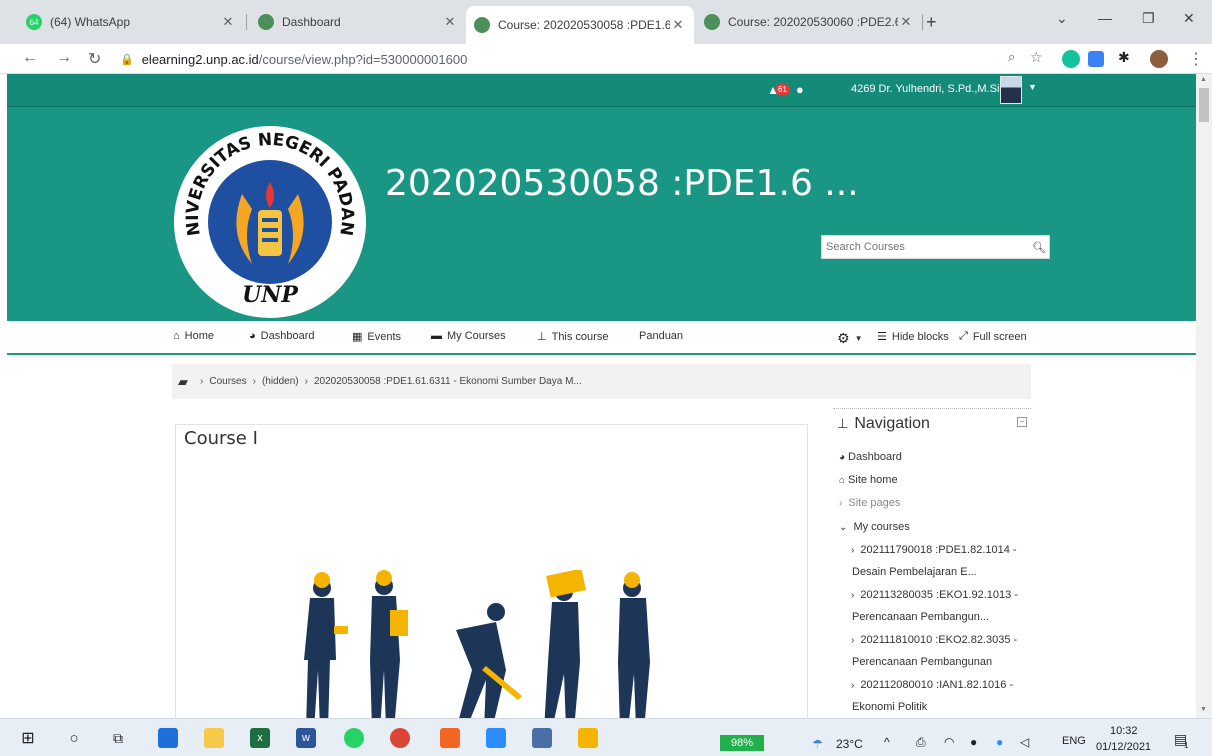 This screenshot has height=756, width=1212. What do you see at coordinates (849, 338) in the screenshot?
I see `settings-menu: ⚙ ▼` at bounding box center [849, 338].